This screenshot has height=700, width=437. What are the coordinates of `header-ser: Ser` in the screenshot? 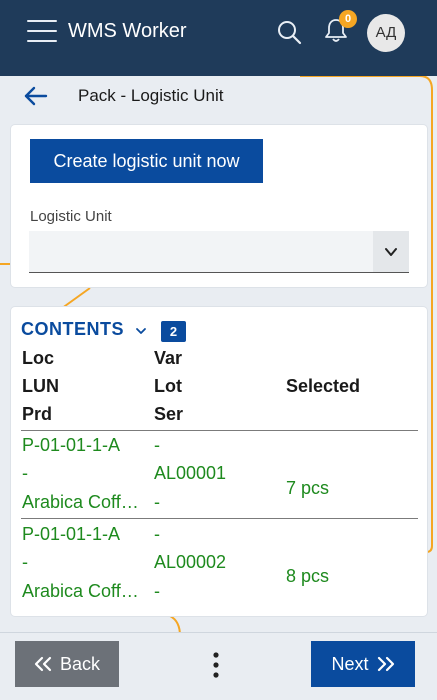 It's located at (169, 414).